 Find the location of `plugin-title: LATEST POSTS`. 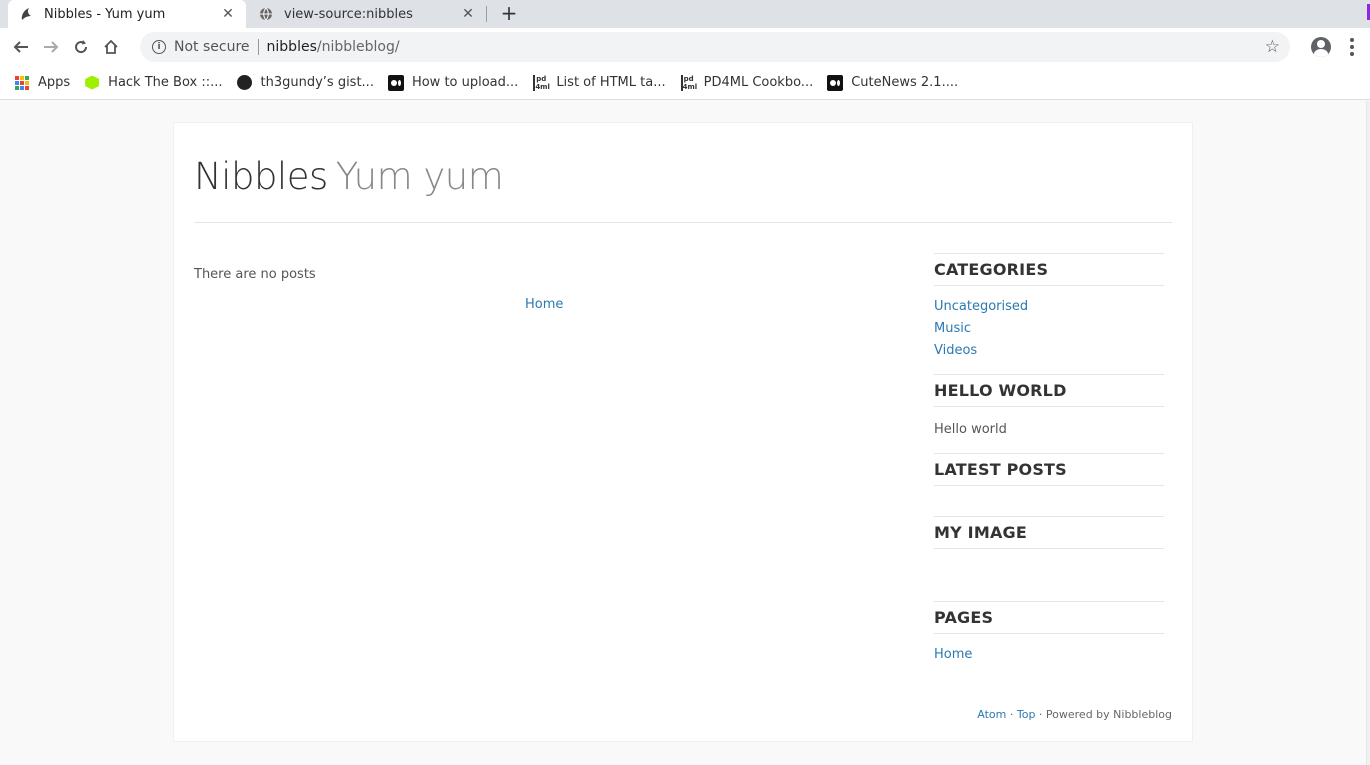

plugin-title: LATEST POSTS is located at coordinates (1049, 470).